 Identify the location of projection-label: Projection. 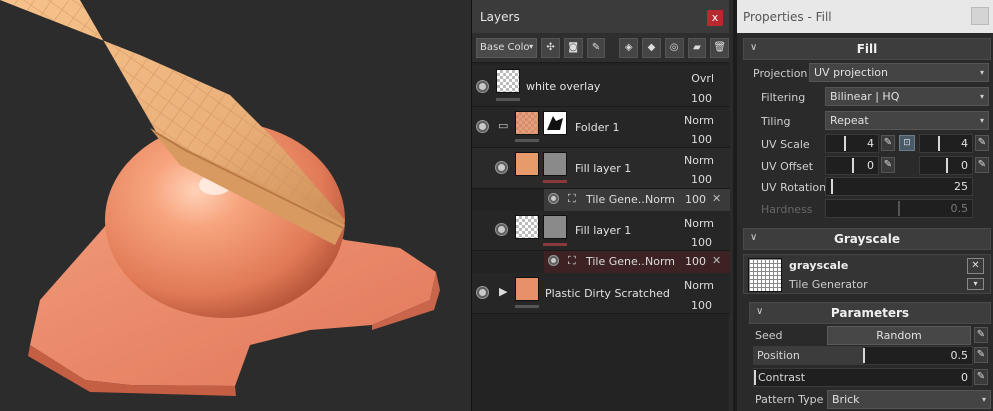
(780, 73).